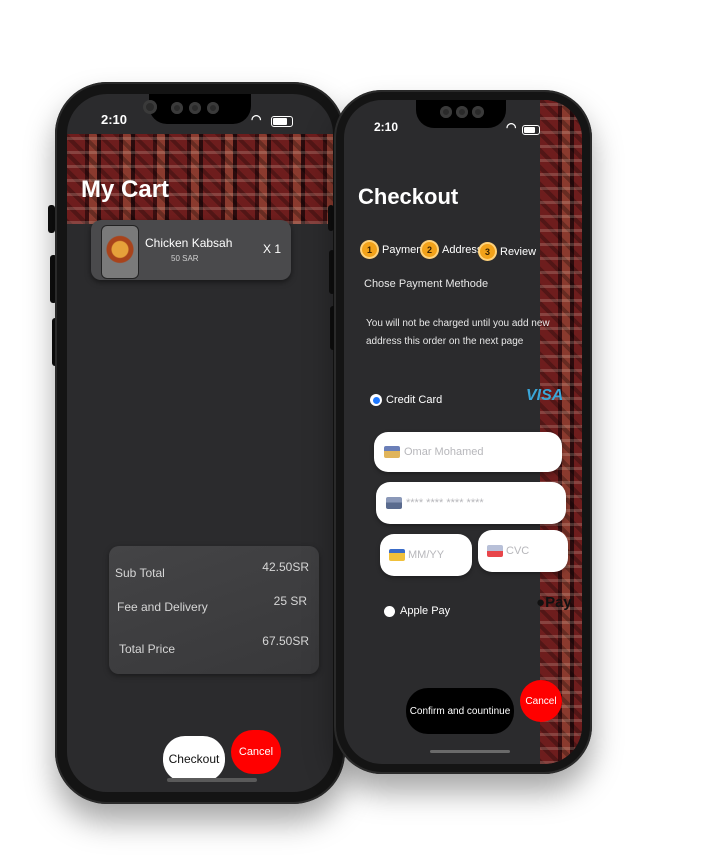  Describe the element at coordinates (545, 395) in the screenshot. I see `visa-logo: VISA` at that location.